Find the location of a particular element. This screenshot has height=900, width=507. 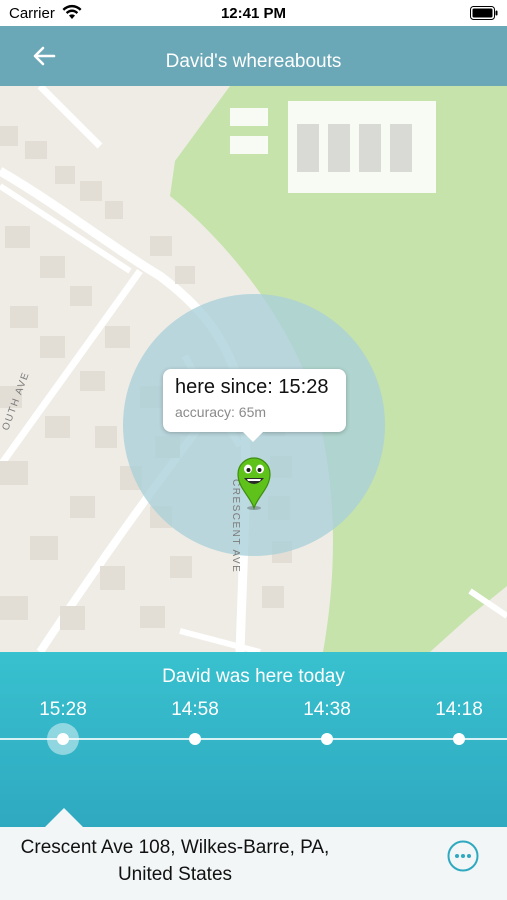

timeline-slot-4: 14:18 is located at coordinates (459, 729).